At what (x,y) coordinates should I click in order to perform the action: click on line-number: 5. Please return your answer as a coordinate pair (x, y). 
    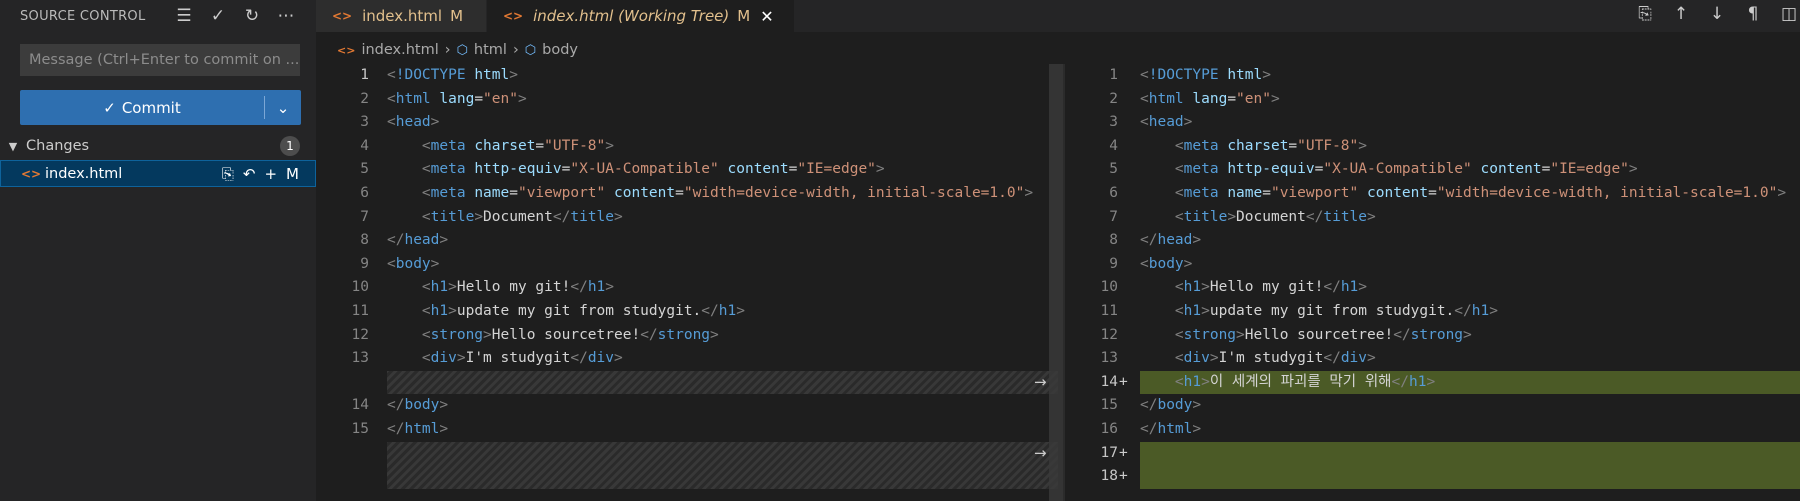
    Looking at the image, I should click on (1113, 169).